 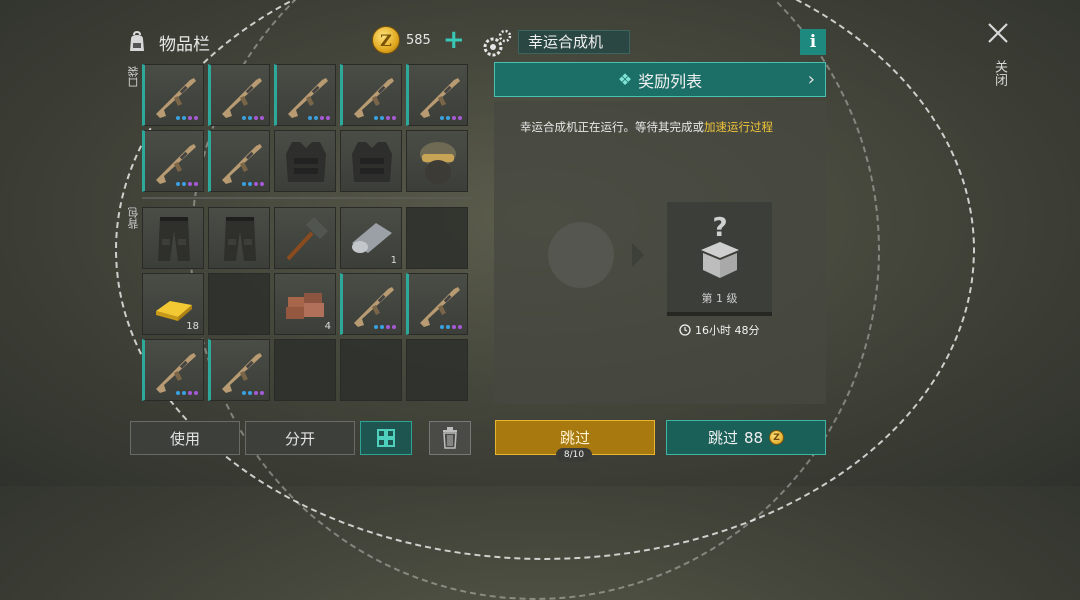 I want to click on grid-sort-icon, so click(x=386, y=438).